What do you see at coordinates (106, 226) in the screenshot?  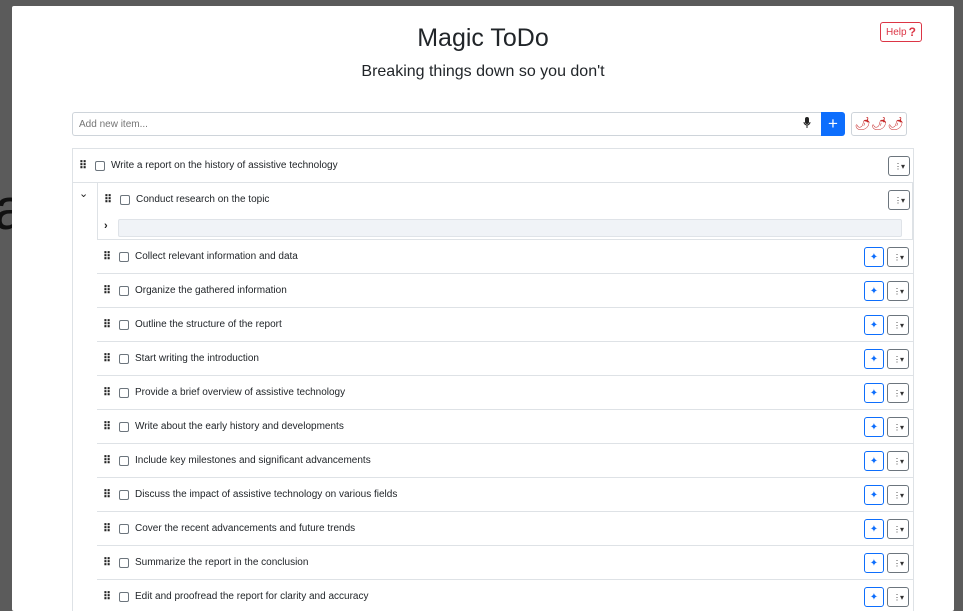 I see `expand-chevron-icon: ›` at bounding box center [106, 226].